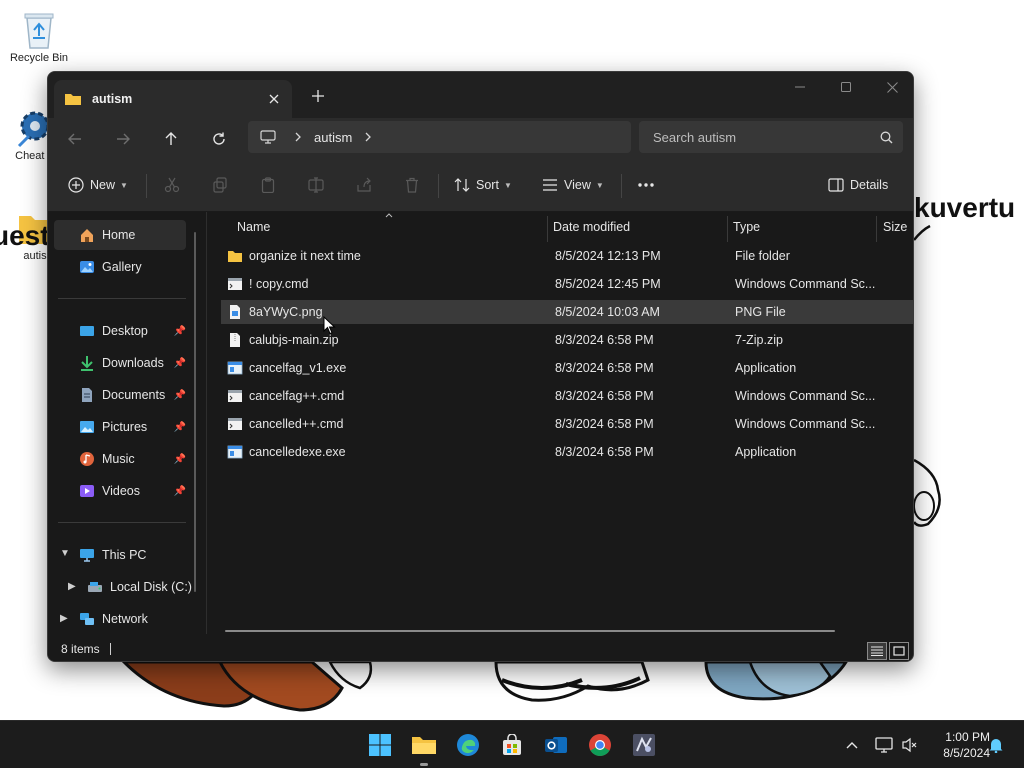 This screenshot has height=768, width=1024. I want to click on maximize-button, so click(846, 87).